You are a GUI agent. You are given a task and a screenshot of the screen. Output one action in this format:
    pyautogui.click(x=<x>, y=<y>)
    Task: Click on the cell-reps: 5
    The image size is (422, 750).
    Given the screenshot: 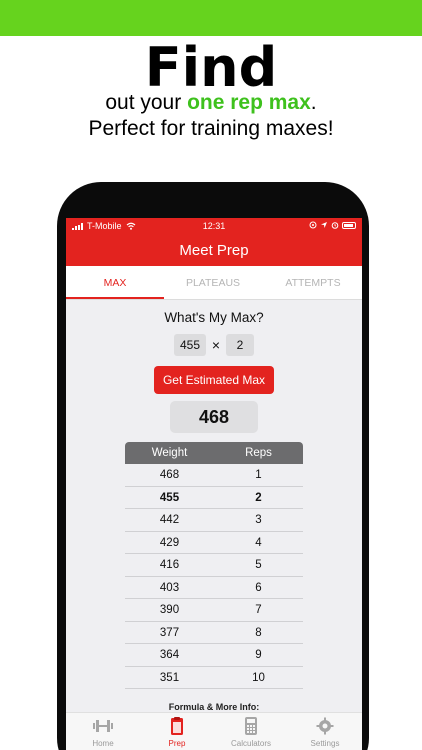 What is the action you would take?
    pyautogui.click(x=258, y=565)
    